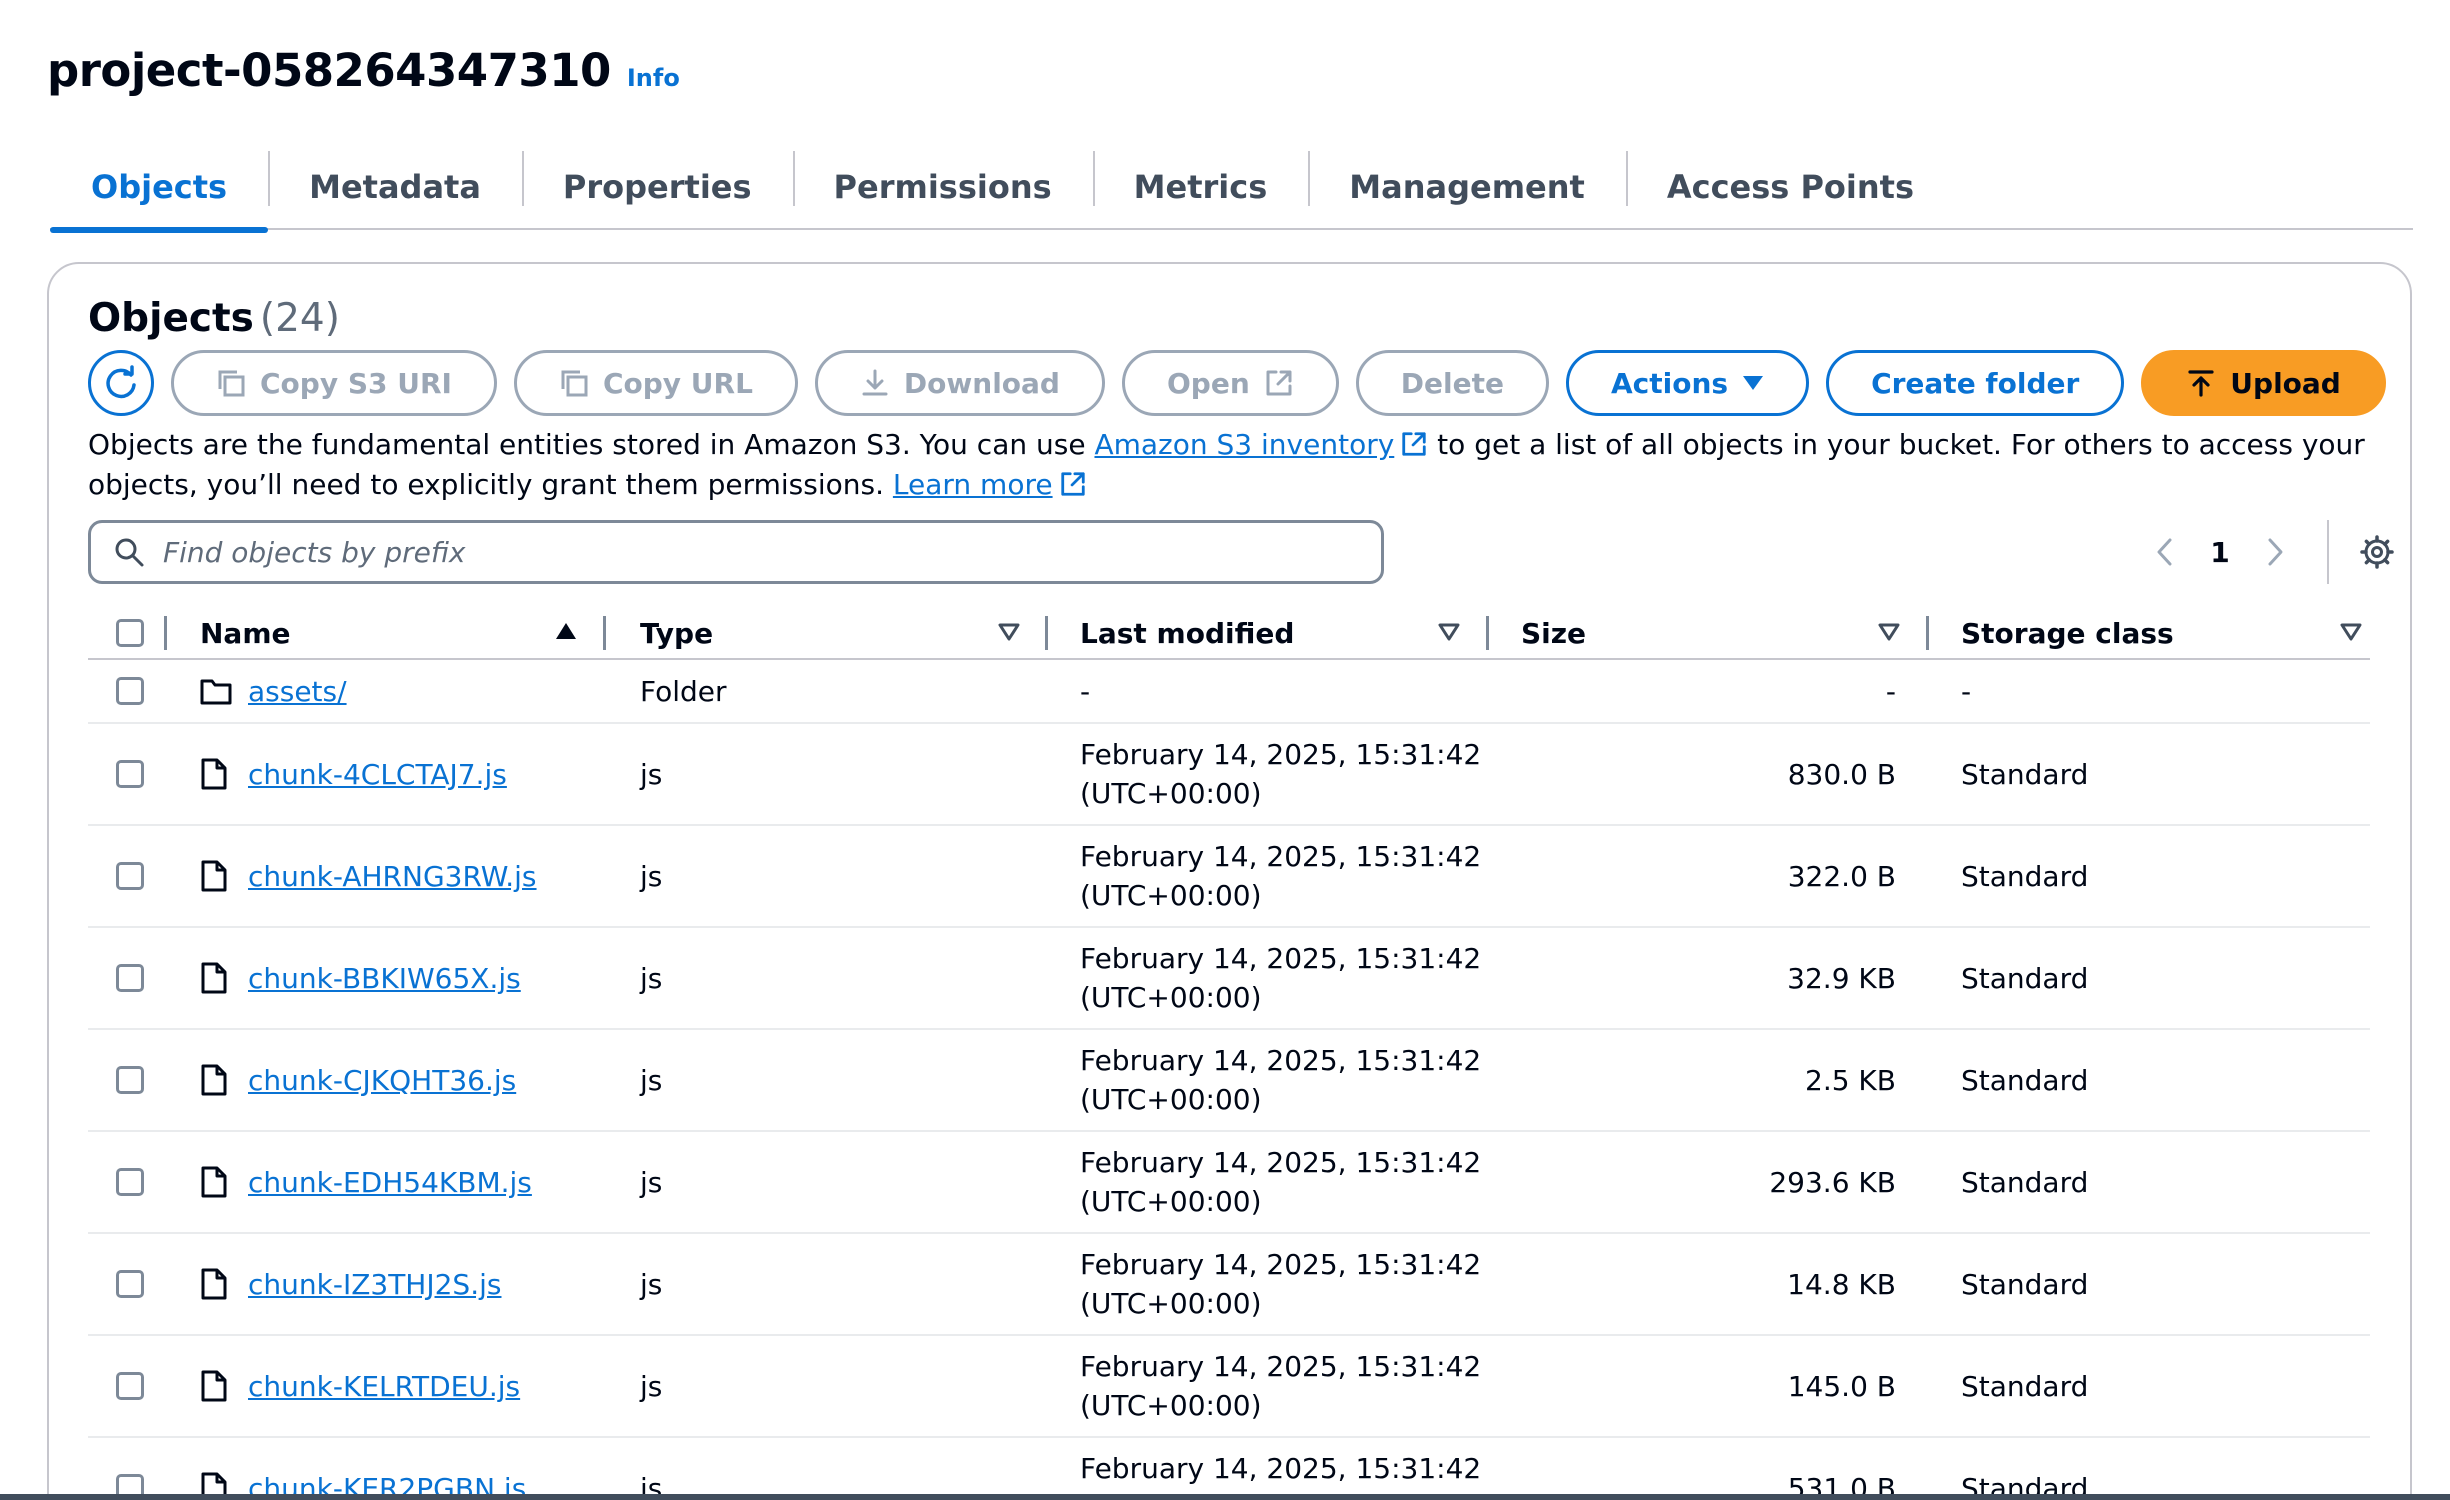  Describe the element at coordinates (1467, 186) in the screenshot. I see `tab-management: Management` at that location.